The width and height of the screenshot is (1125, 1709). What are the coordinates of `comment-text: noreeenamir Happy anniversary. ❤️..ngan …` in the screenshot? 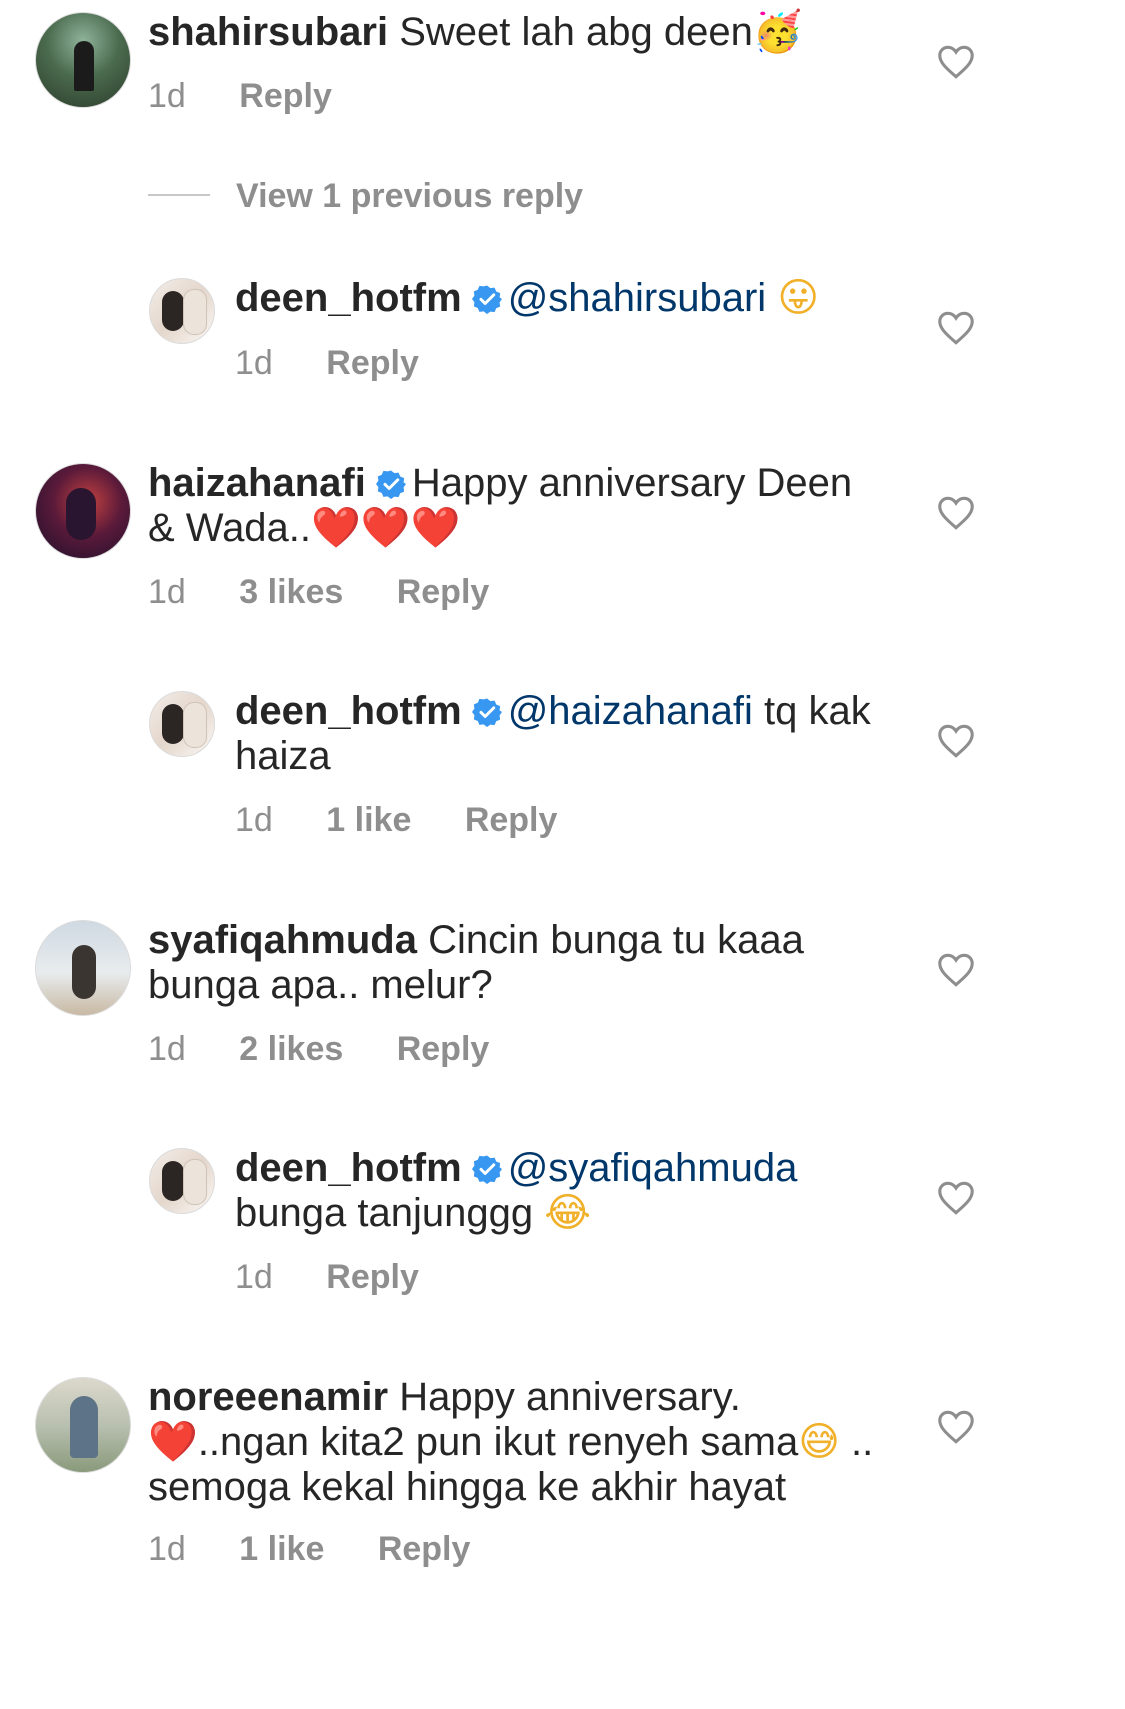 It's located at (533, 1442).